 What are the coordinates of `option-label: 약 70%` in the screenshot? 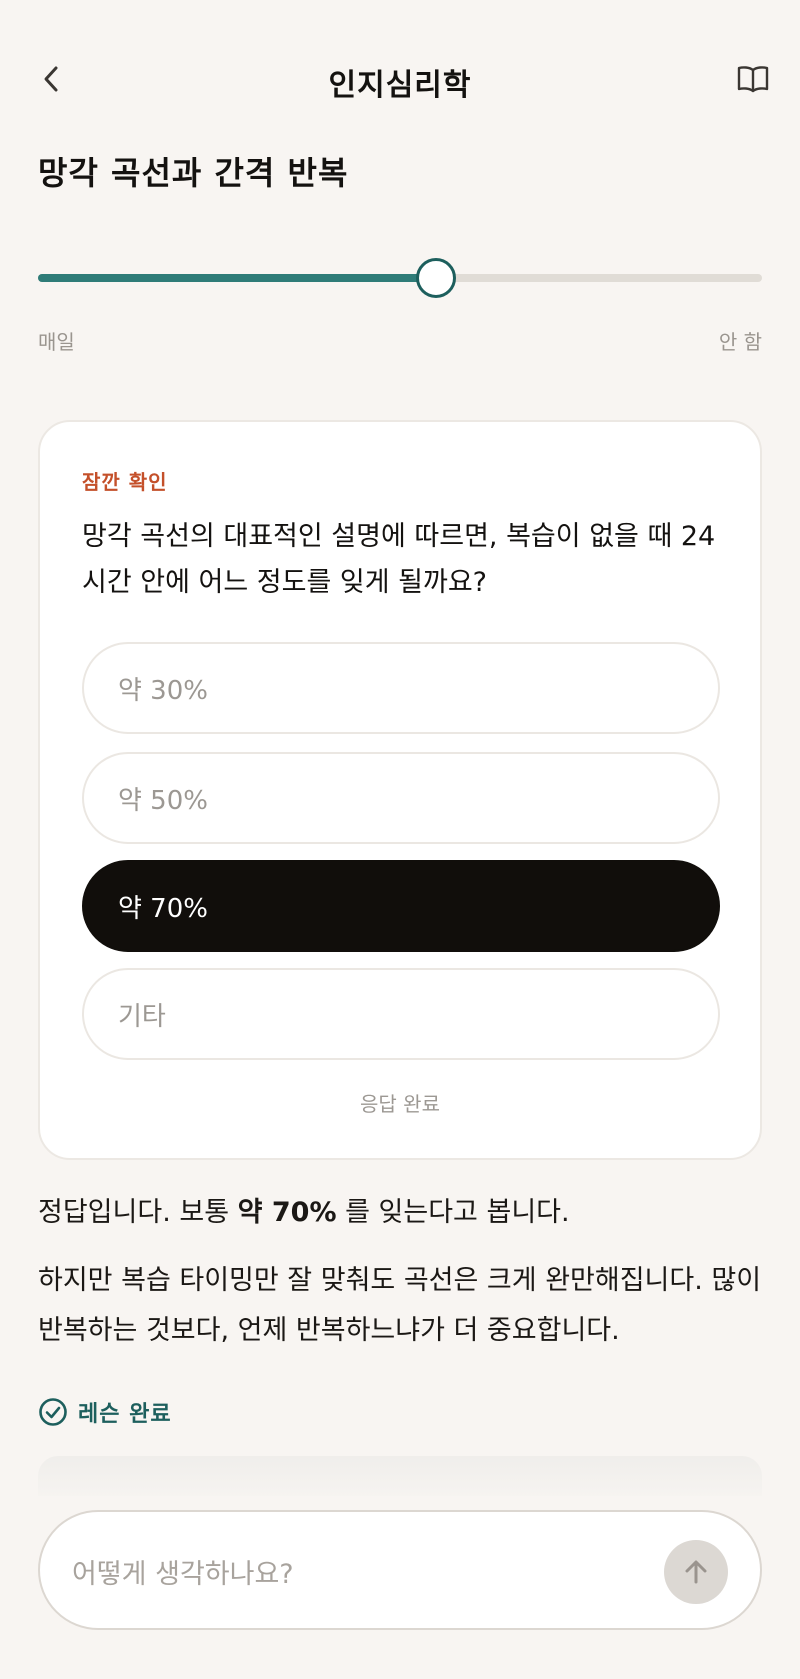 It's located at (163, 908).